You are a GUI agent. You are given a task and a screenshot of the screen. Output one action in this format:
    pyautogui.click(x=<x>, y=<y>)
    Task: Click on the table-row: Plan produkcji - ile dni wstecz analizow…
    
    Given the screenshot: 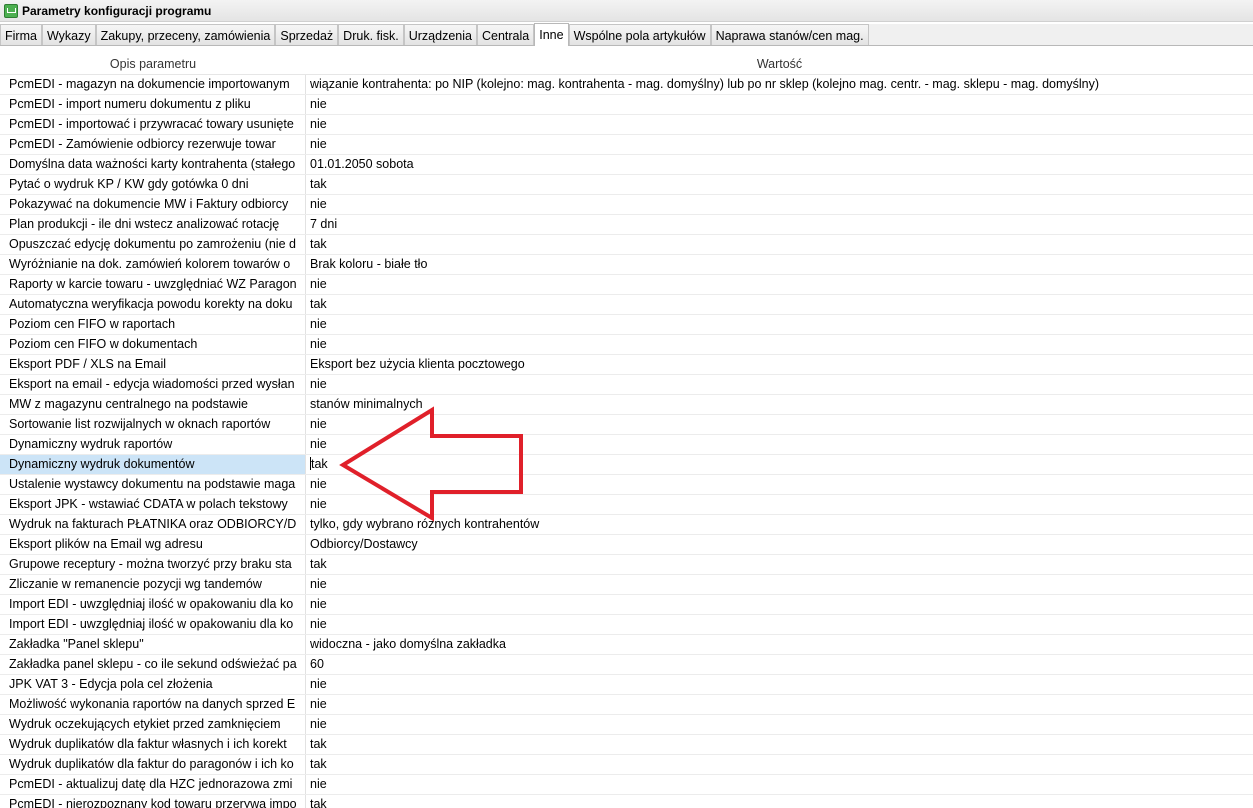 What is the action you would take?
    pyautogui.click(x=626, y=225)
    